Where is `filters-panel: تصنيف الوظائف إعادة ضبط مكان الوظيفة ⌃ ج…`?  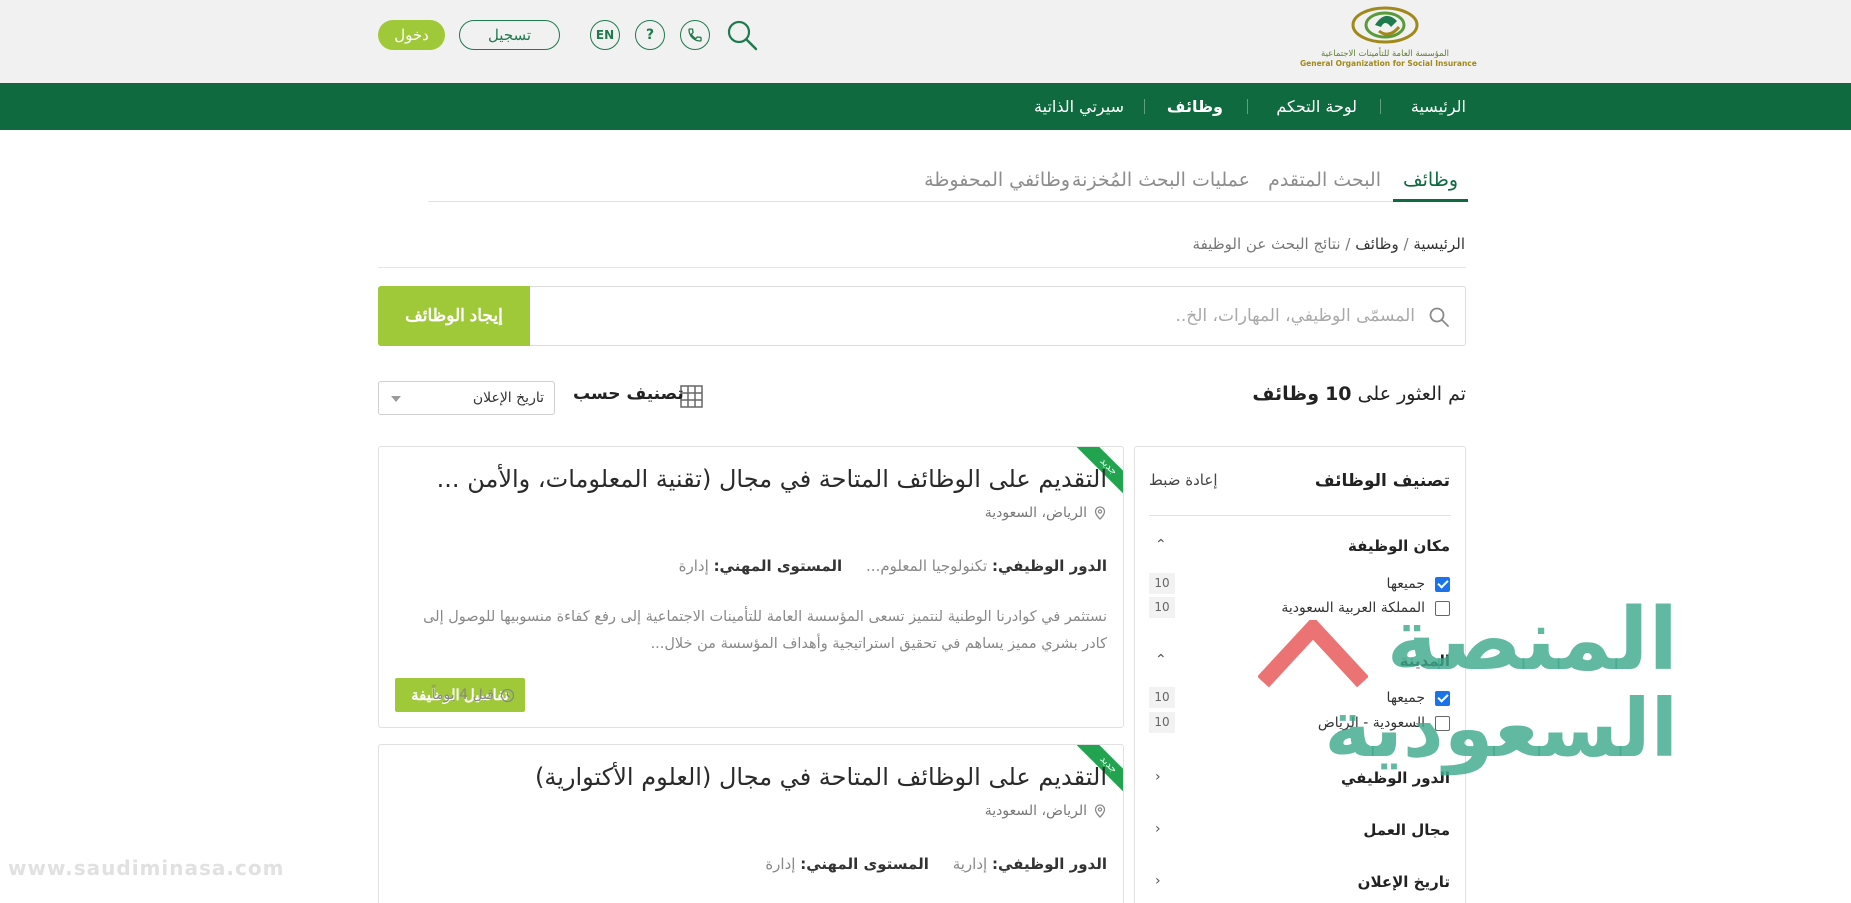
filters-panel: تصنيف الوظائف إعادة ضبط مكان الوظيفة ⌃ ج… is located at coordinates (1300, 674).